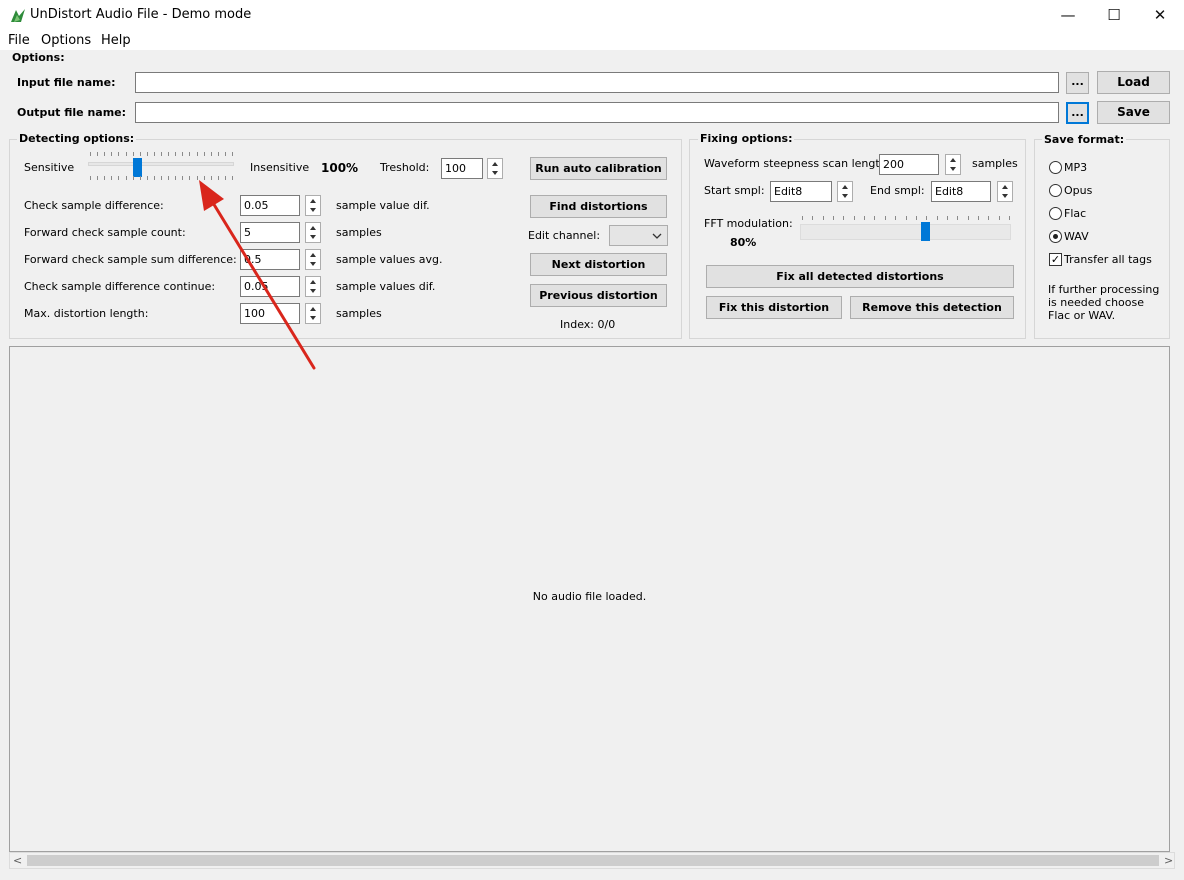 Image resolution: width=1184 pixels, height=880 pixels. I want to click on horizontal-scrollbar: < >, so click(592, 860).